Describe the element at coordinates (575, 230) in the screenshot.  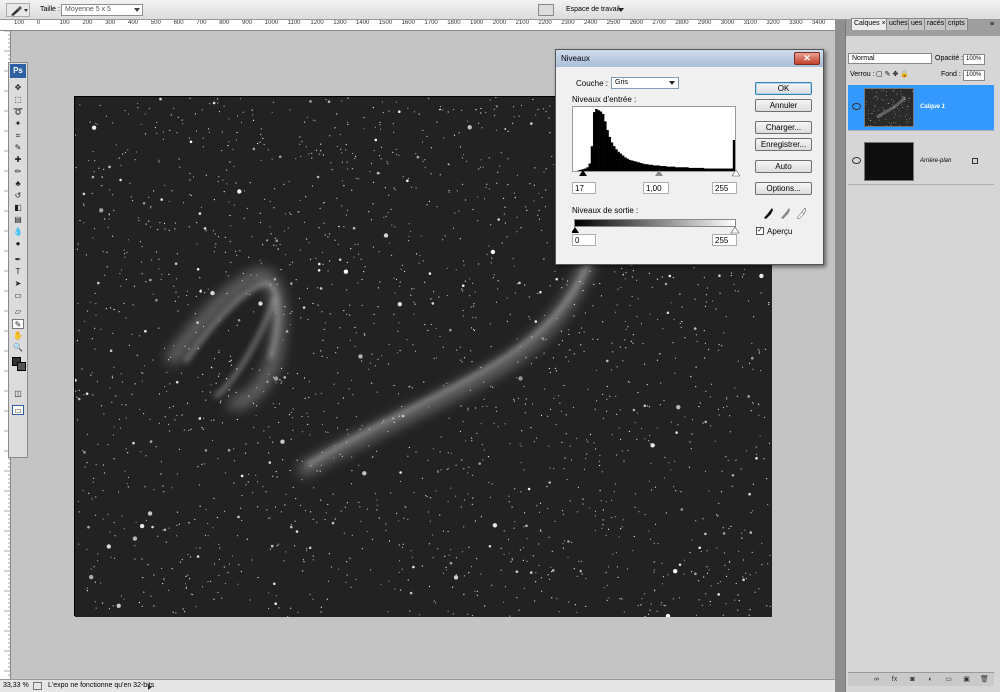
I see `output-black-slider` at that location.